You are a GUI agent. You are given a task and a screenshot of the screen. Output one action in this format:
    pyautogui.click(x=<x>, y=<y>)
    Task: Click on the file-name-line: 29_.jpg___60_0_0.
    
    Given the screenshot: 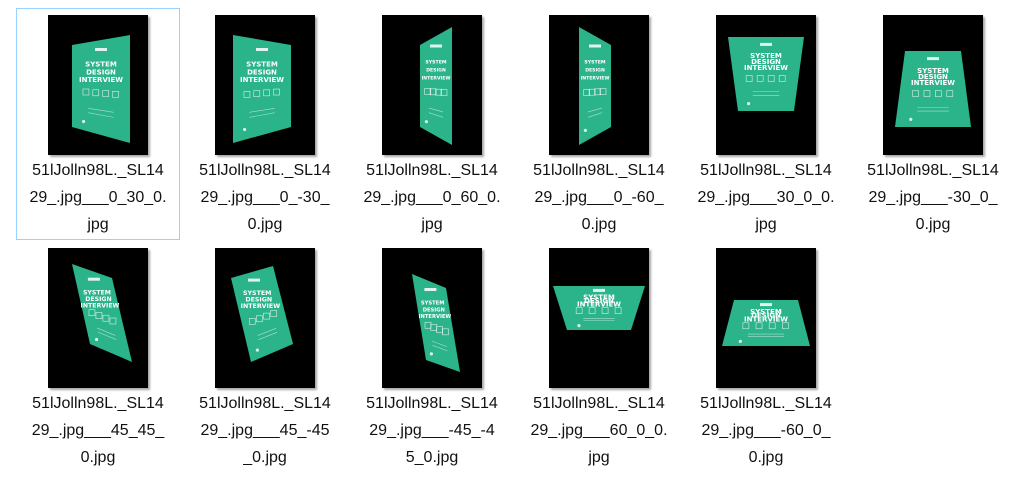 What is the action you would take?
    pyautogui.click(x=599, y=430)
    